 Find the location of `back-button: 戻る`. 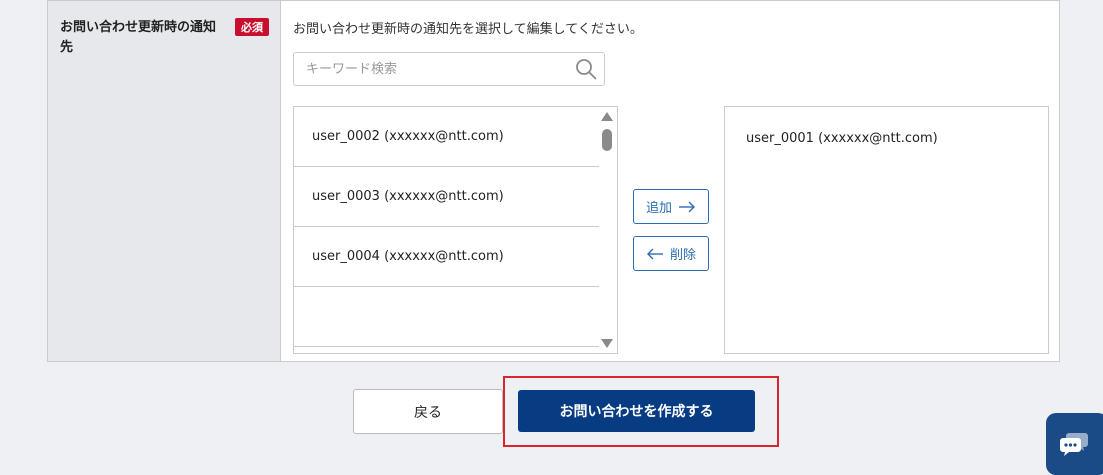

back-button: 戻る is located at coordinates (428, 411).